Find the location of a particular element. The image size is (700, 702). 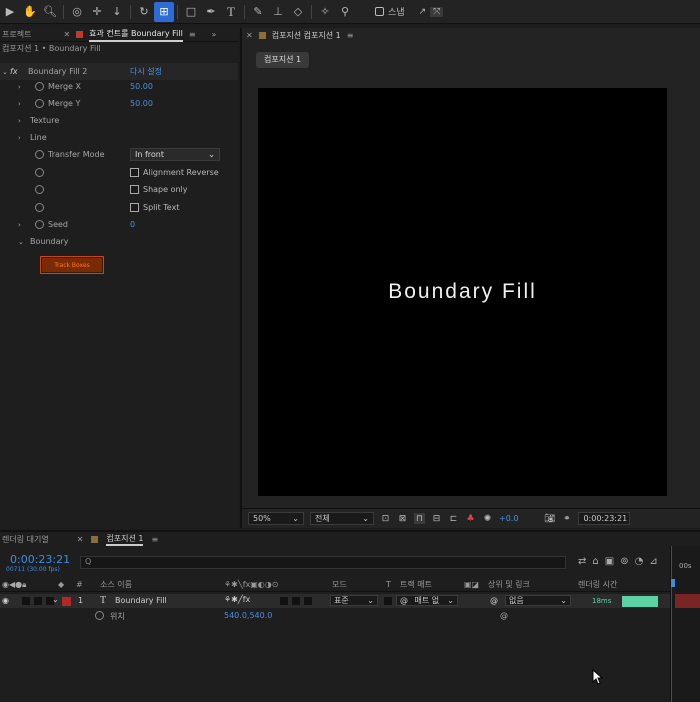

roto-brush-icon: ✧ is located at coordinates (325, 12).